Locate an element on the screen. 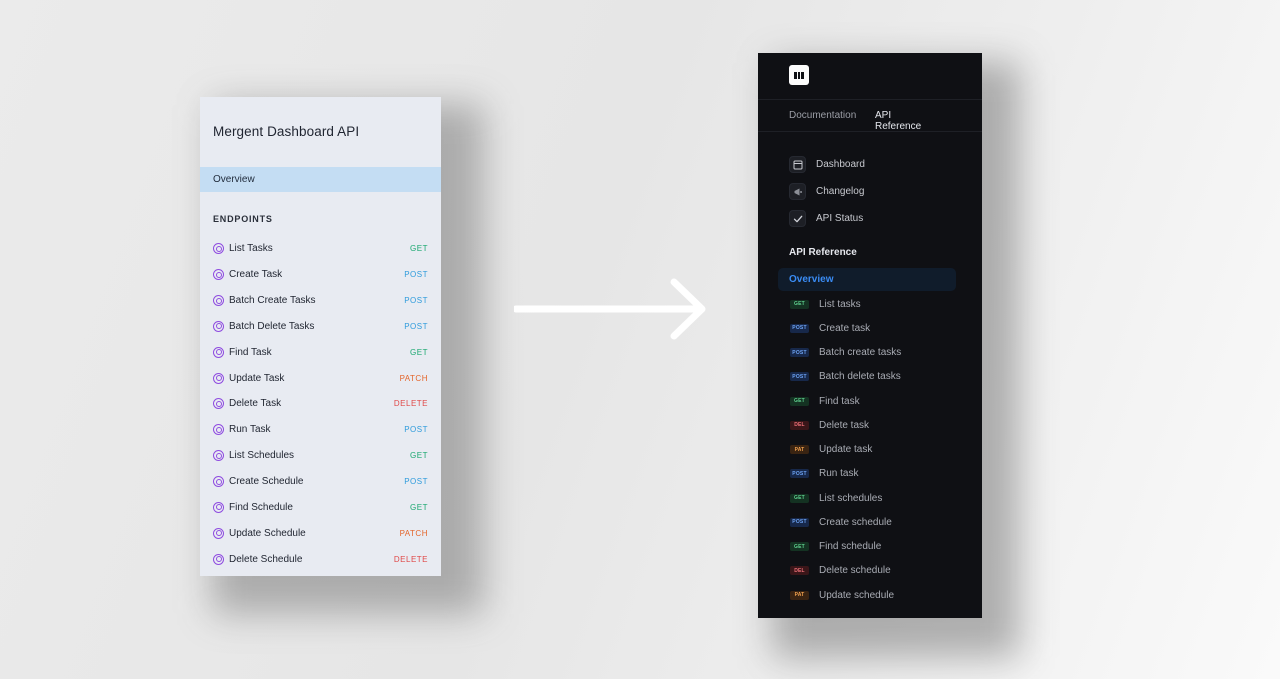  endpoint-label: Run Task is located at coordinates (250, 430).